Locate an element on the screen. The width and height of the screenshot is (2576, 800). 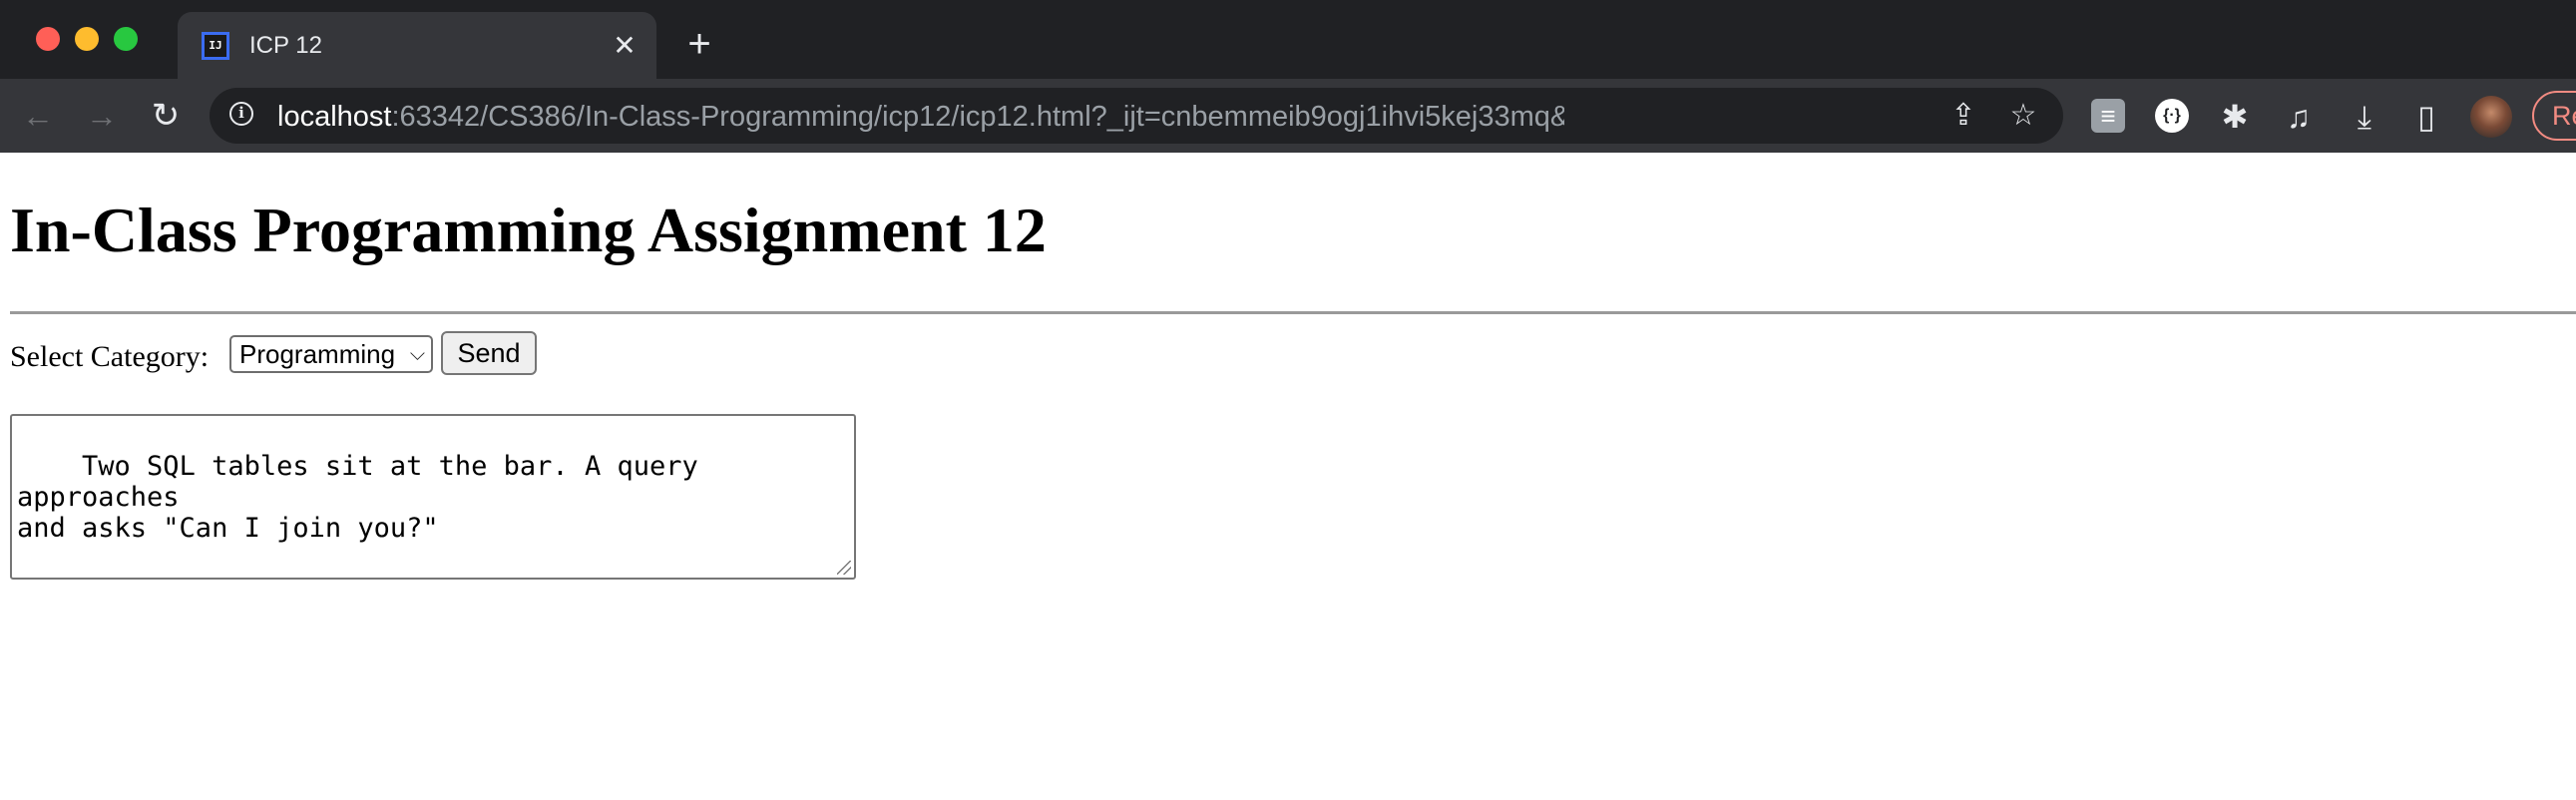
reload-icon: ↻ is located at coordinates (166, 116).